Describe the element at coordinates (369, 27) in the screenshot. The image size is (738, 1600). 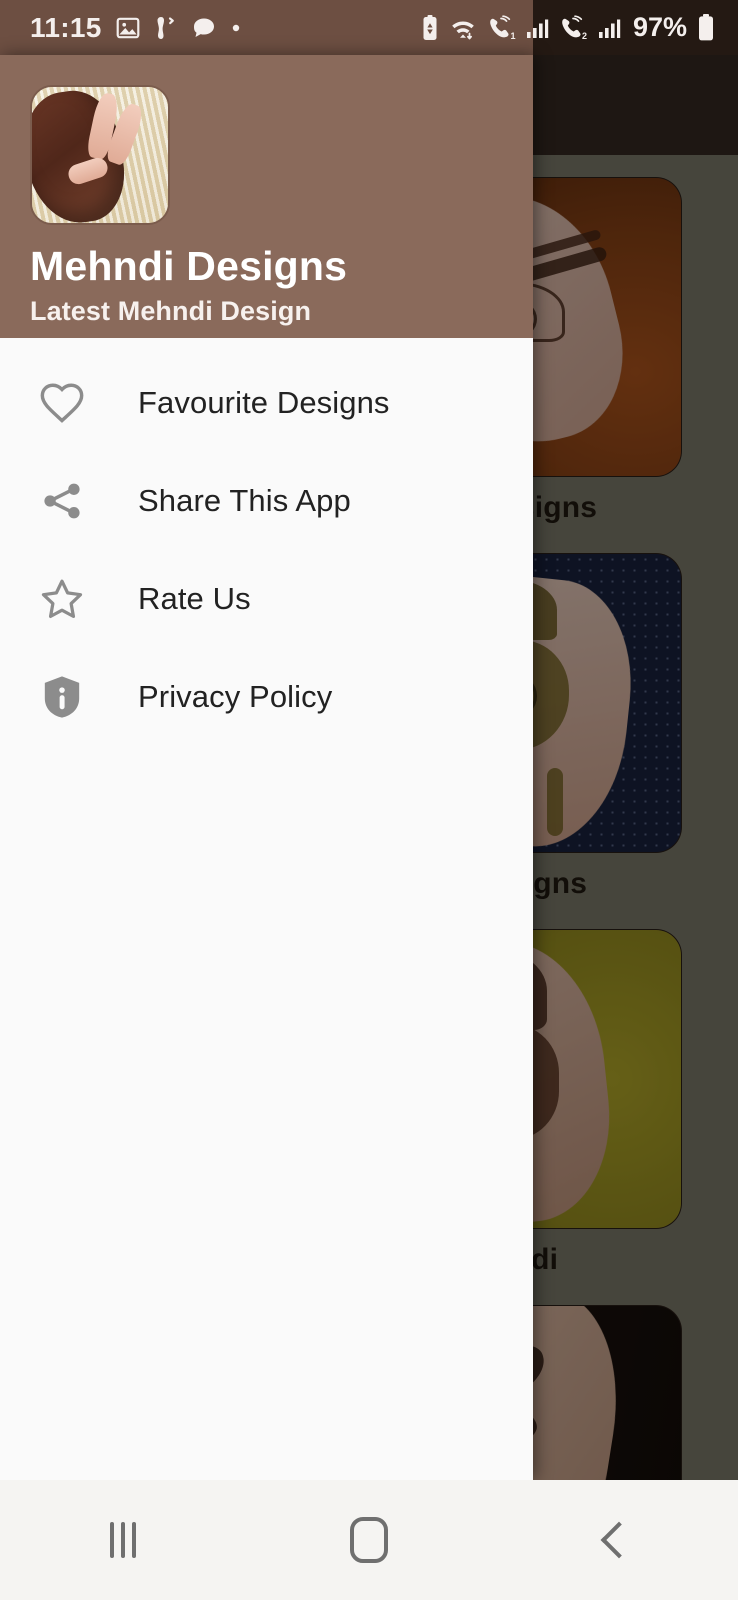
I see `status-bar: 11:15 1 2 97%` at that location.